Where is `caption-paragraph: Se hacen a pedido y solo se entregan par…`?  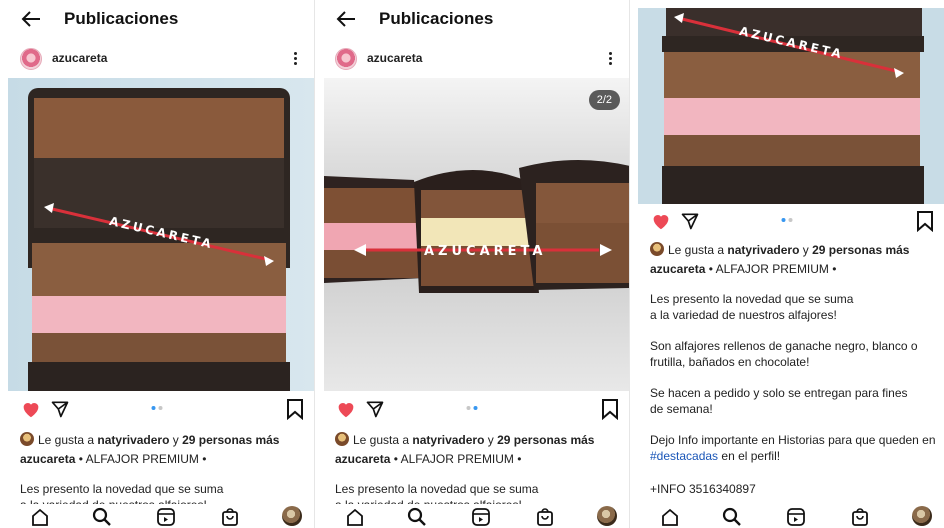
caption-paragraph: Se hacen a pedido y solo se entregan par… is located at coordinates (779, 401).